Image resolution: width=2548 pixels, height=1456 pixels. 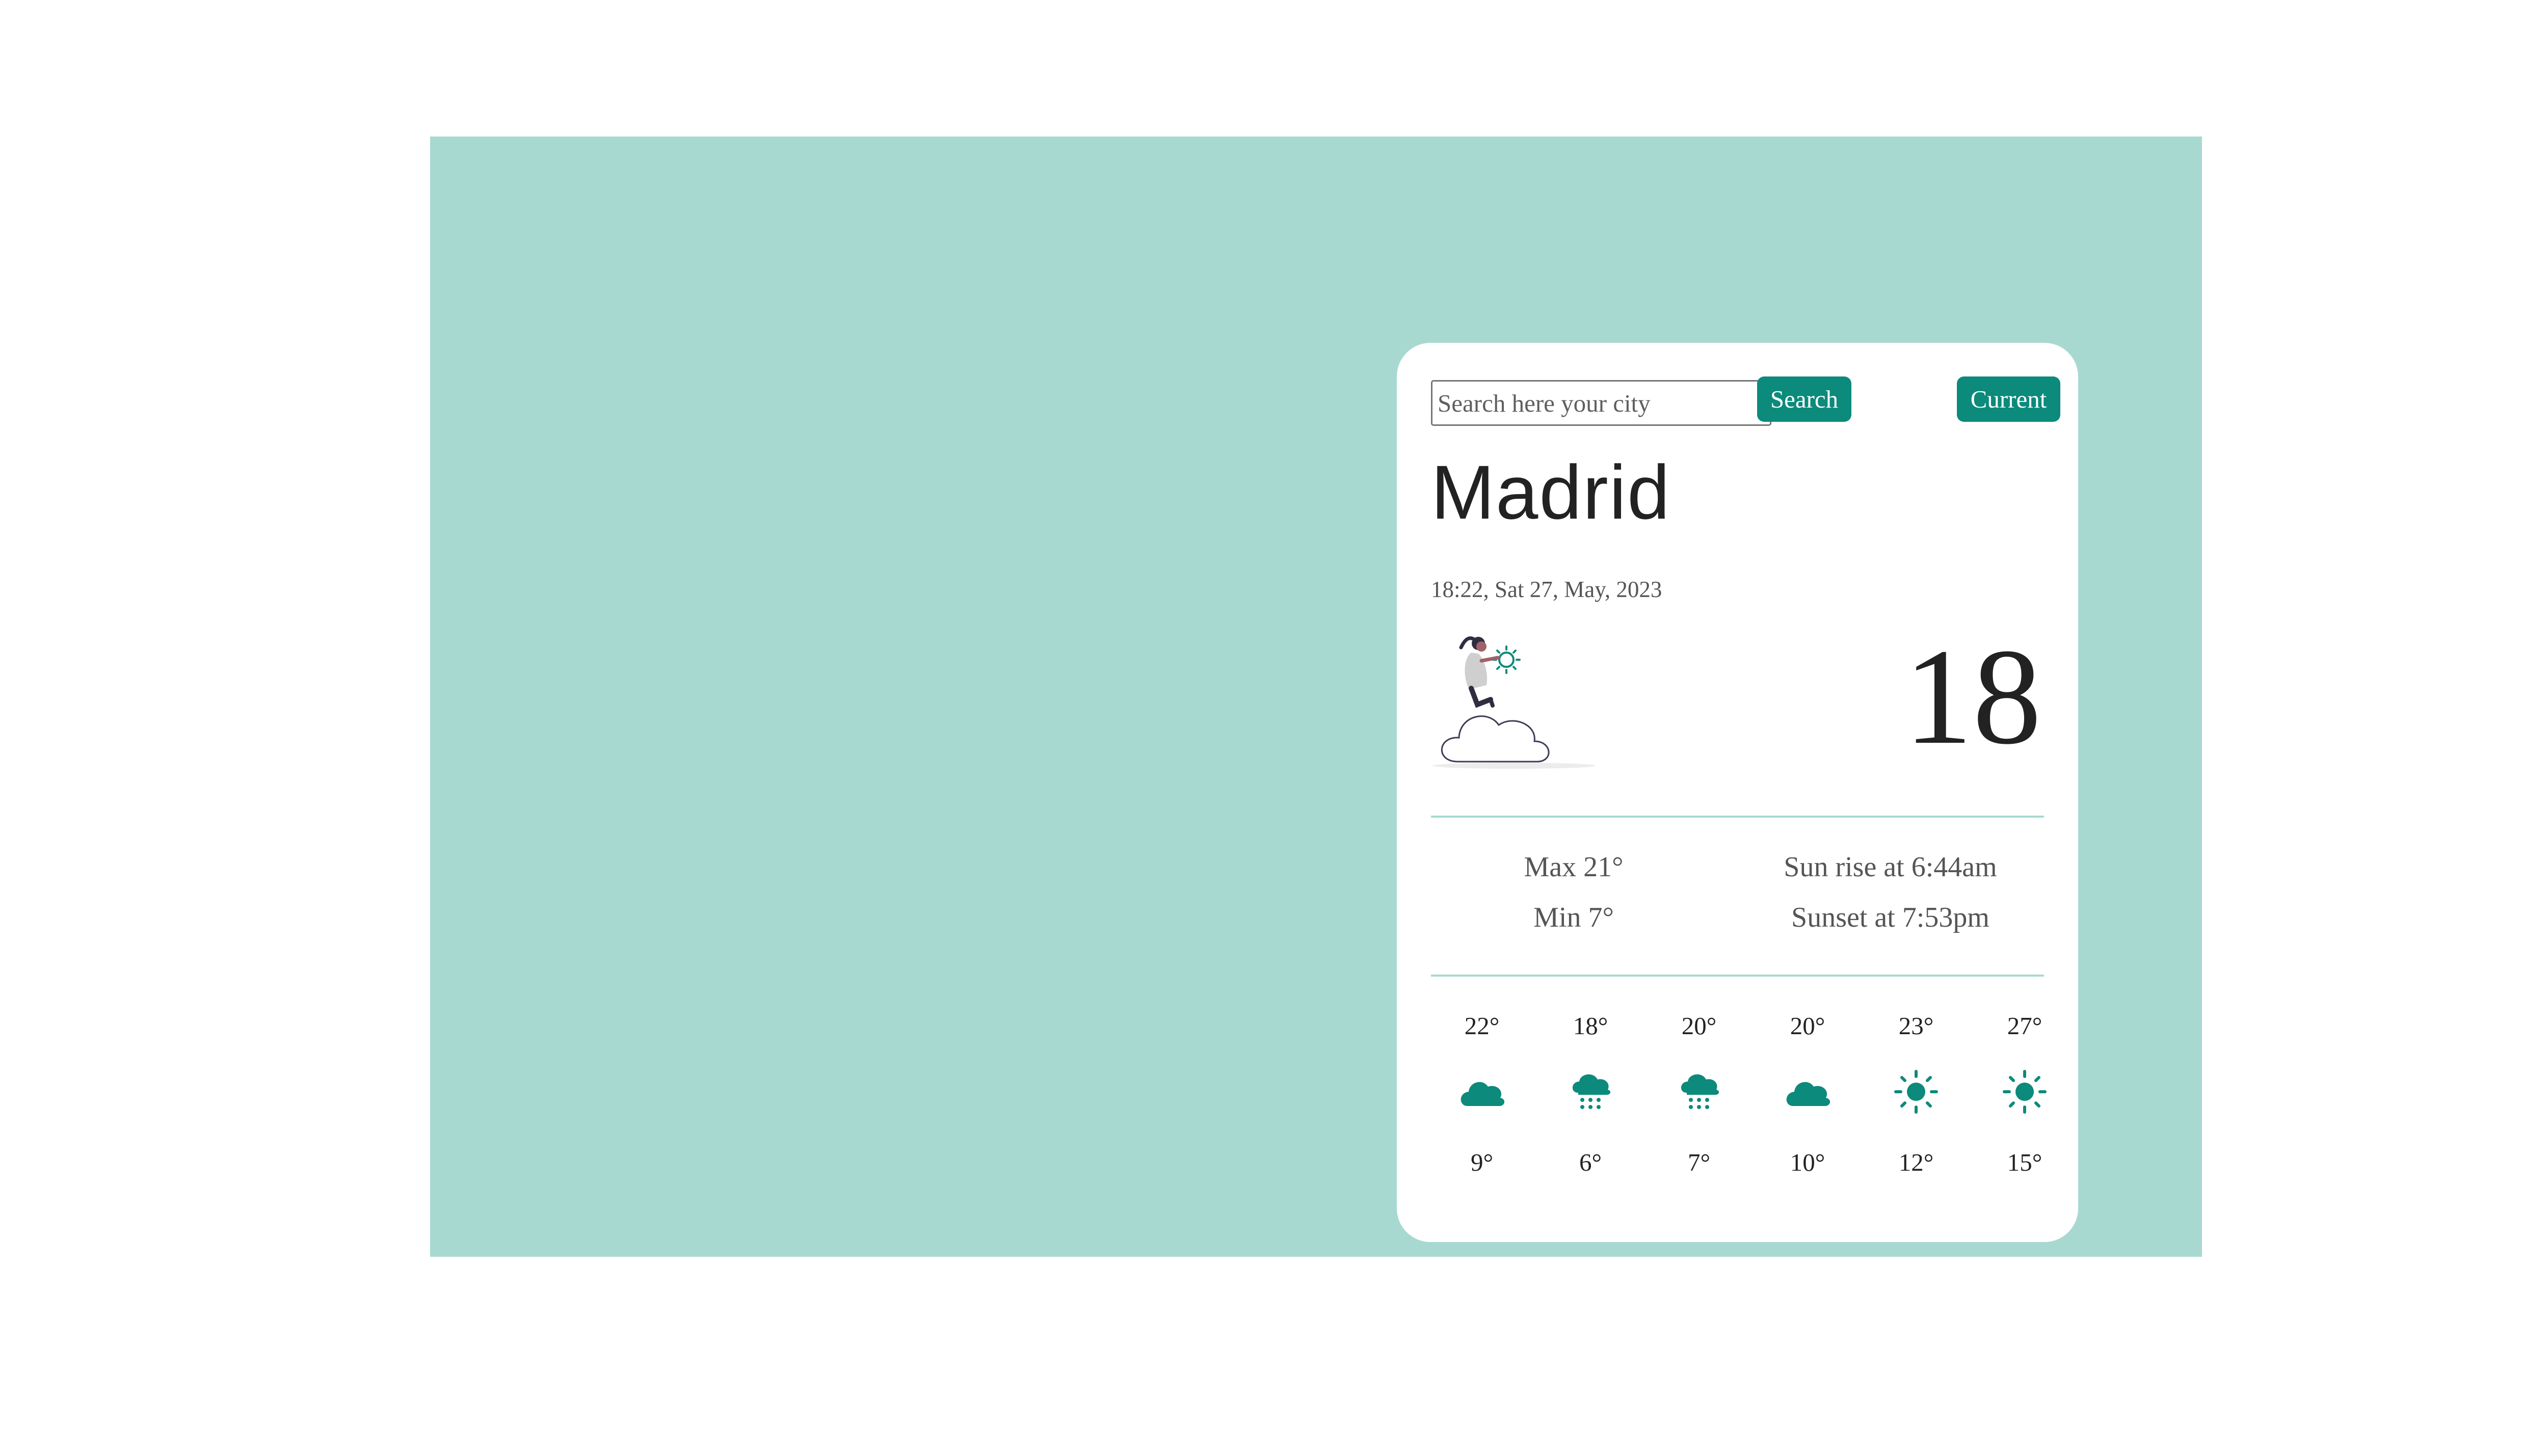 What do you see at coordinates (1590, 1162) in the screenshot?
I see `forecast-low: 6°` at bounding box center [1590, 1162].